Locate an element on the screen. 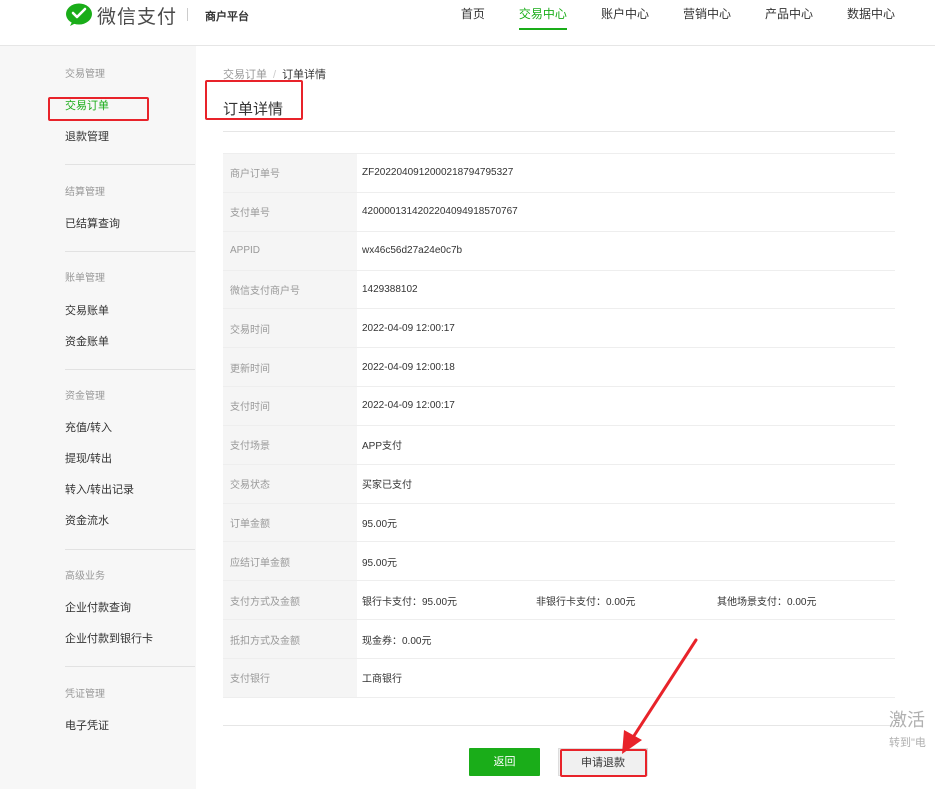 The image size is (935, 789). table-row: 交易时间 2022-04-09 12:00:17 is located at coordinates (559, 329).